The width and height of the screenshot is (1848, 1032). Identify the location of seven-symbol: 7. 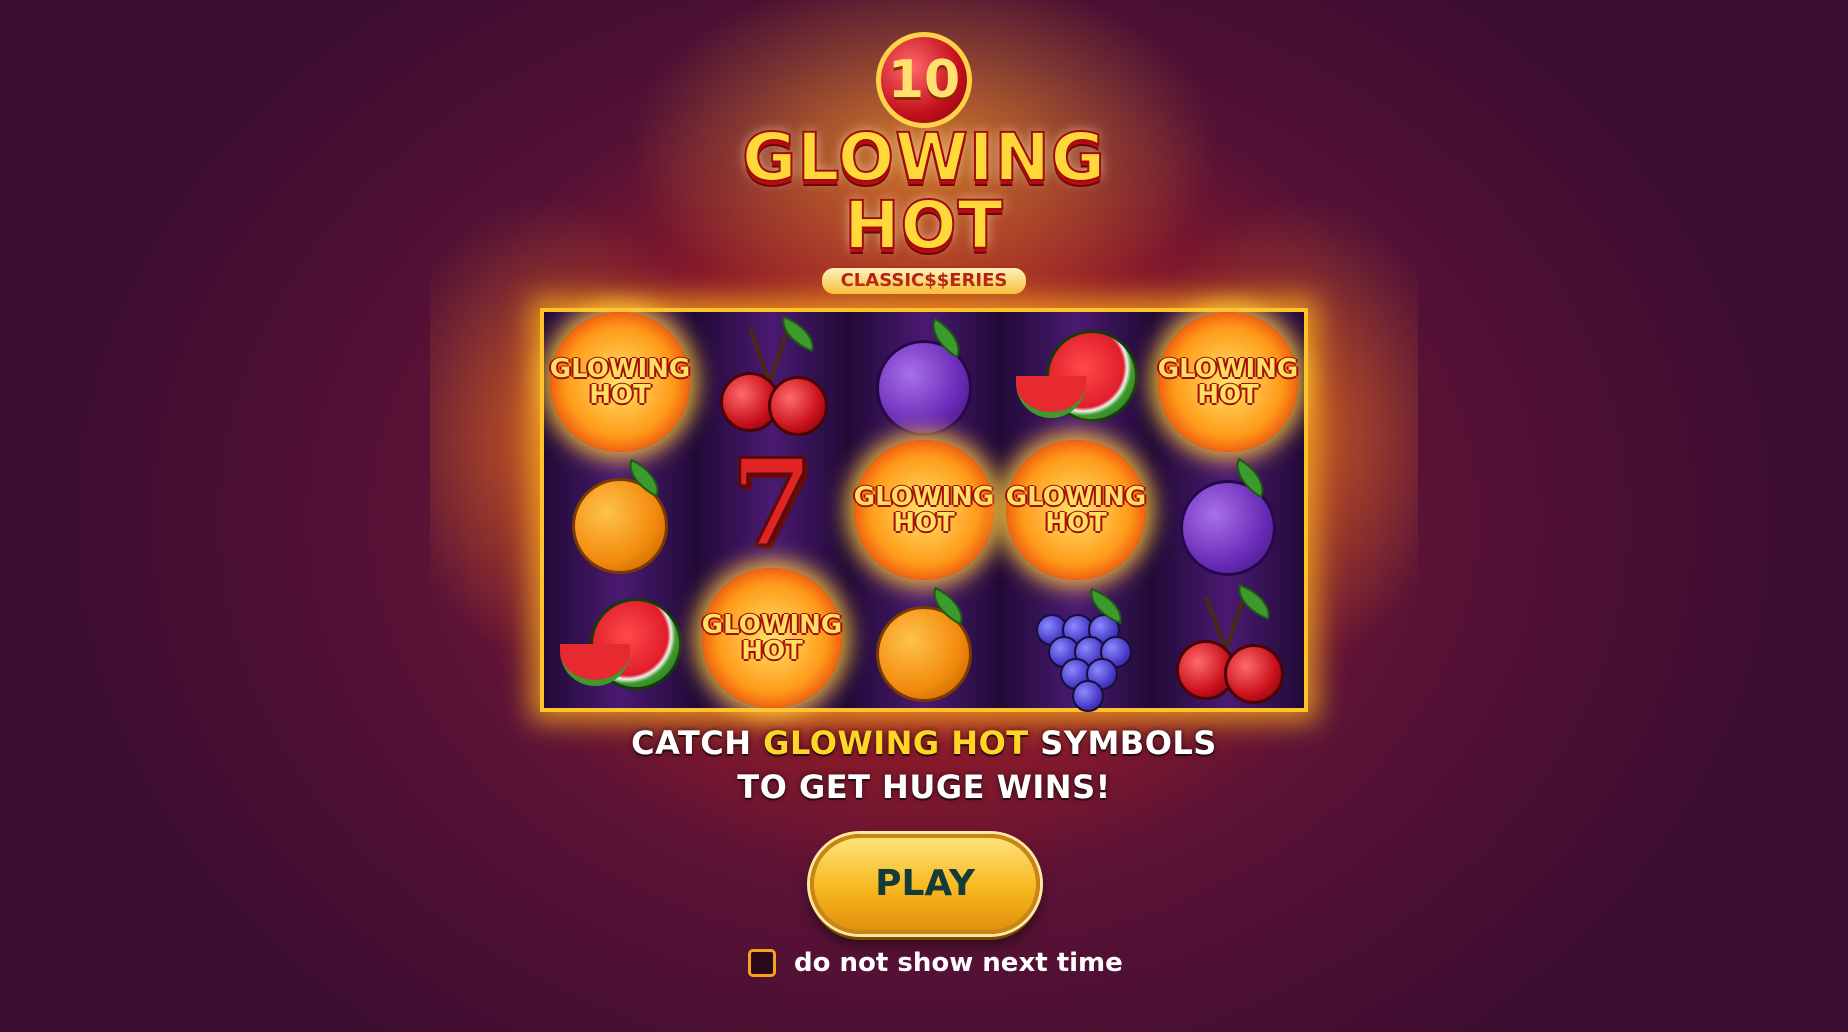
(772, 503).